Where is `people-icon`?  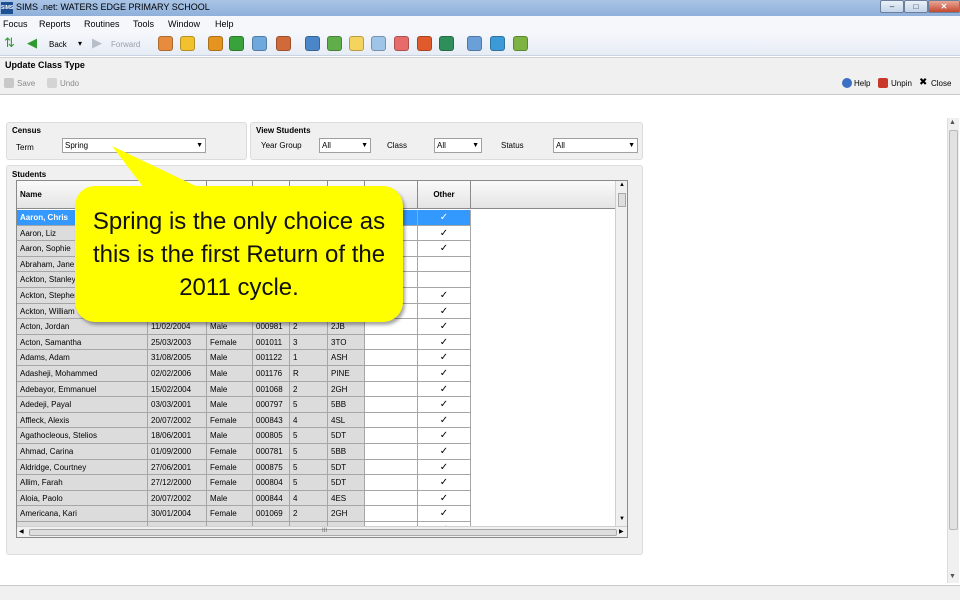
people-icon is located at coordinates (165, 43).